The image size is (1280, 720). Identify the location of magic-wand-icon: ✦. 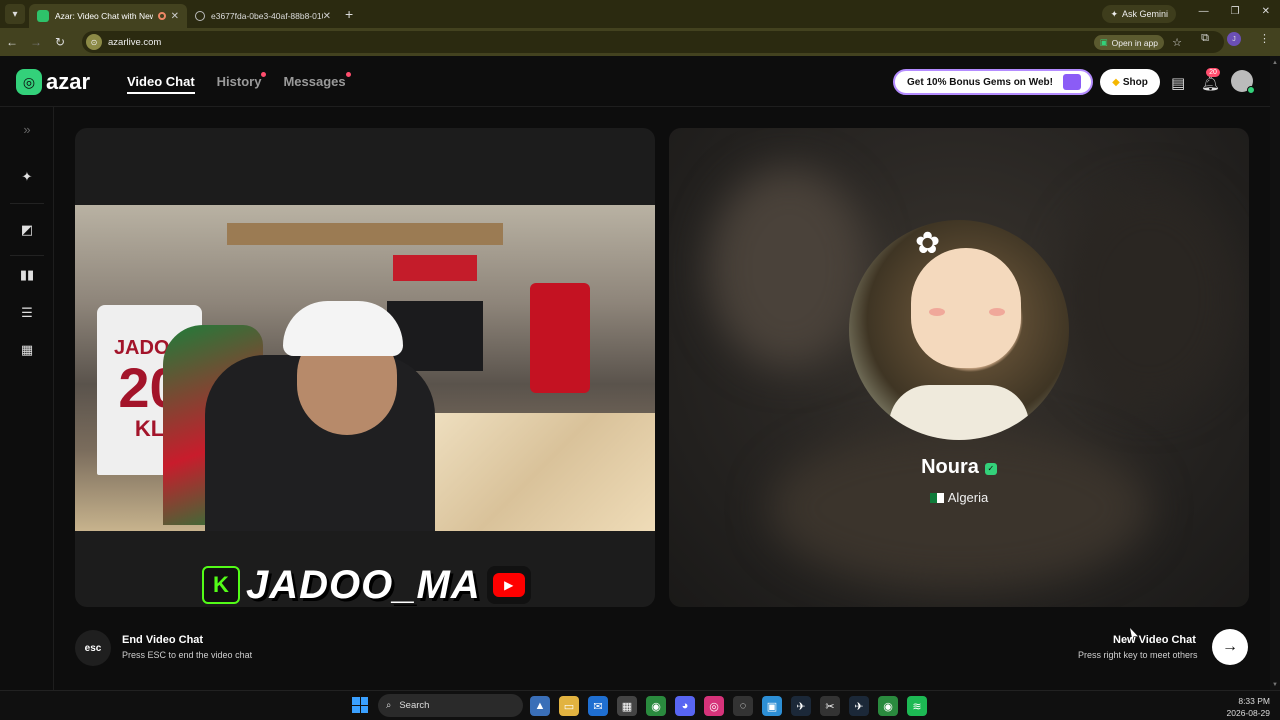
(27, 177).